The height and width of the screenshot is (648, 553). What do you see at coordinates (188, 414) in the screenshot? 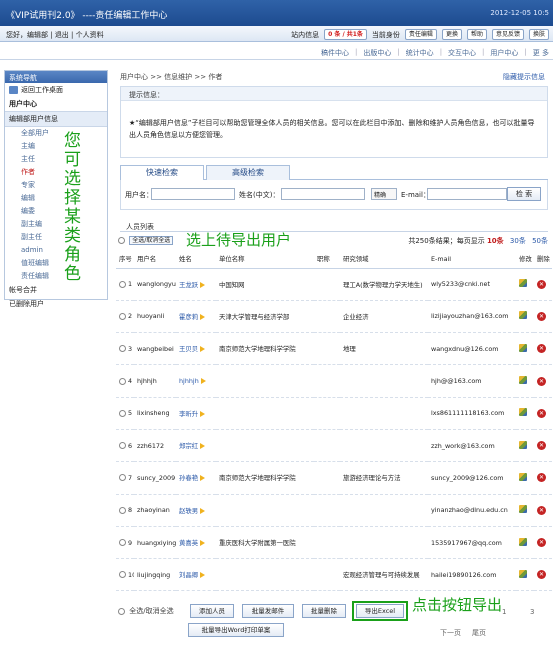
I see `row-name: 李昕升` at bounding box center [188, 414].